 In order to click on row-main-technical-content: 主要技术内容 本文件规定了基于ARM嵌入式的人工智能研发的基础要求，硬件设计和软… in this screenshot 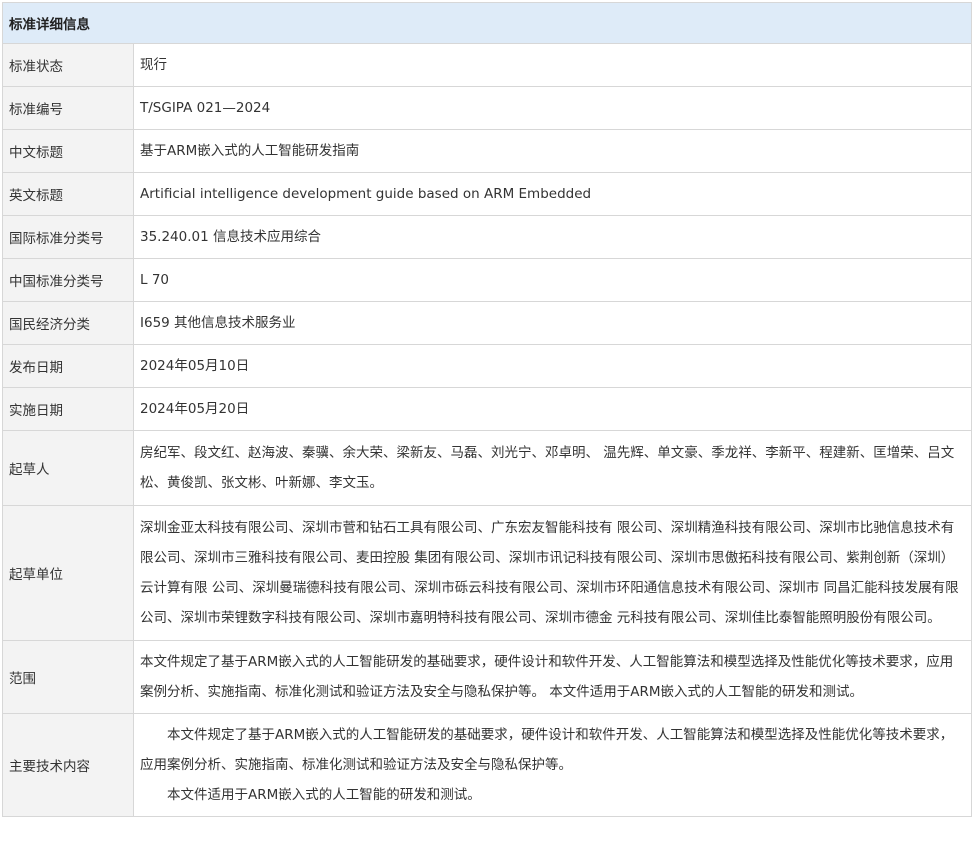, I will do `click(487, 765)`.